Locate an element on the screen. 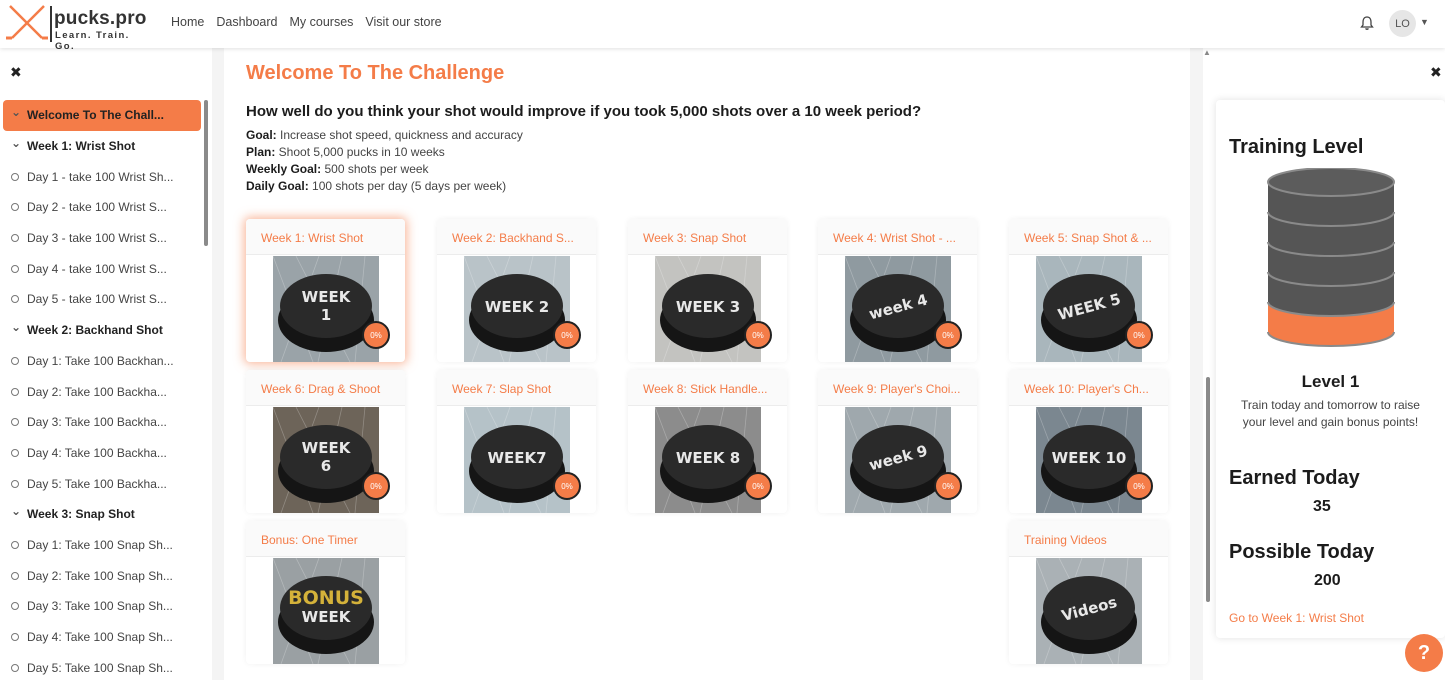  week-card: Week 8: Stick Handle... WEEK 8 0% is located at coordinates (707, 441).